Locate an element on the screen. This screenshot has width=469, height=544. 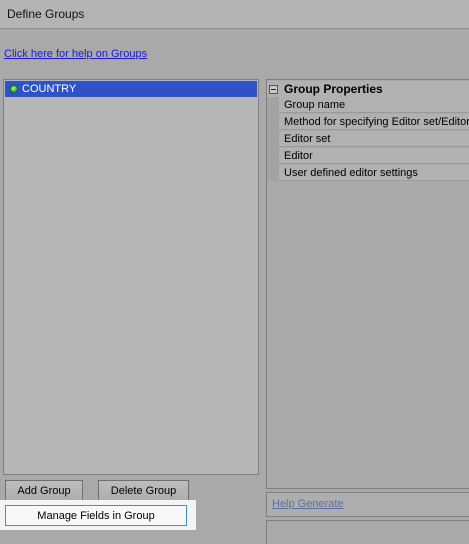
property-row-method: Method for specifying Editor set/Editor is located at coordinates (374, 122).